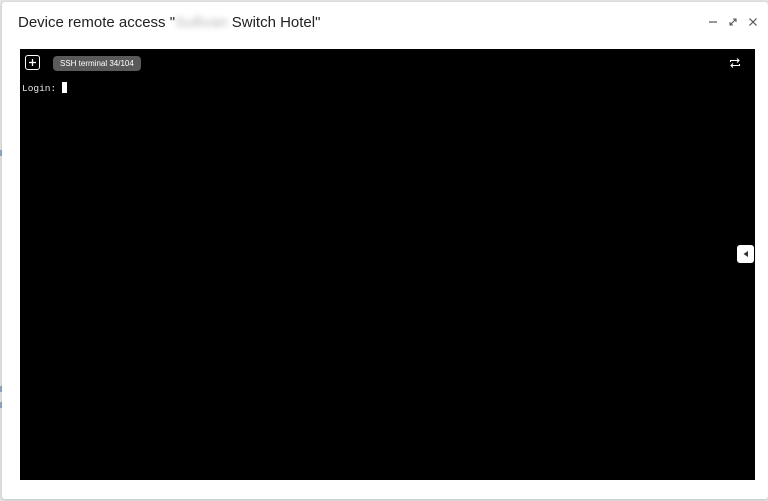  I want to click on close-button, so click(753, 22).